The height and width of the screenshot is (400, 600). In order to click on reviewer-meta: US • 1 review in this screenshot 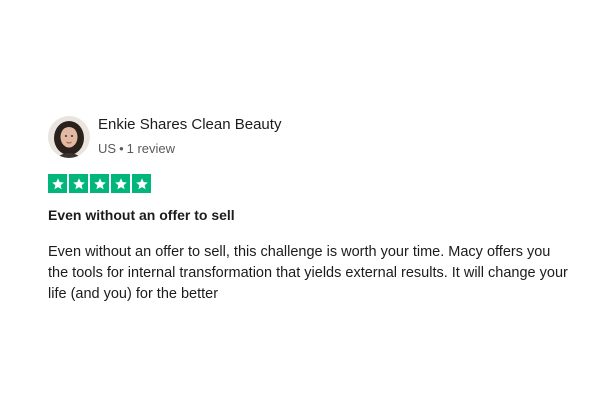, I will do `click(136, 149)`.